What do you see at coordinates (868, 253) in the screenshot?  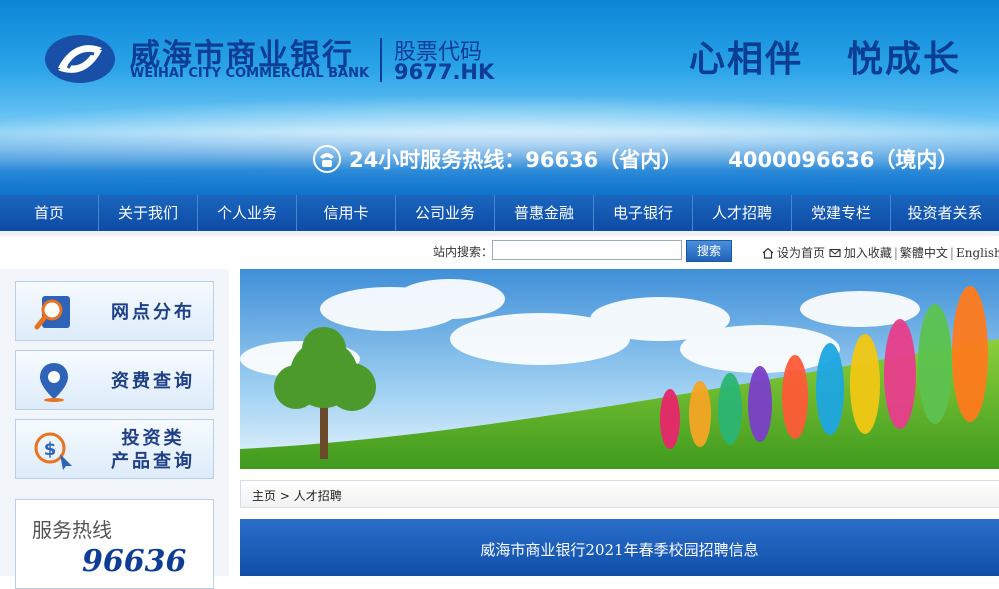 I see `add-favorite-link: 加入收藏` at bounding box center [868, 253].